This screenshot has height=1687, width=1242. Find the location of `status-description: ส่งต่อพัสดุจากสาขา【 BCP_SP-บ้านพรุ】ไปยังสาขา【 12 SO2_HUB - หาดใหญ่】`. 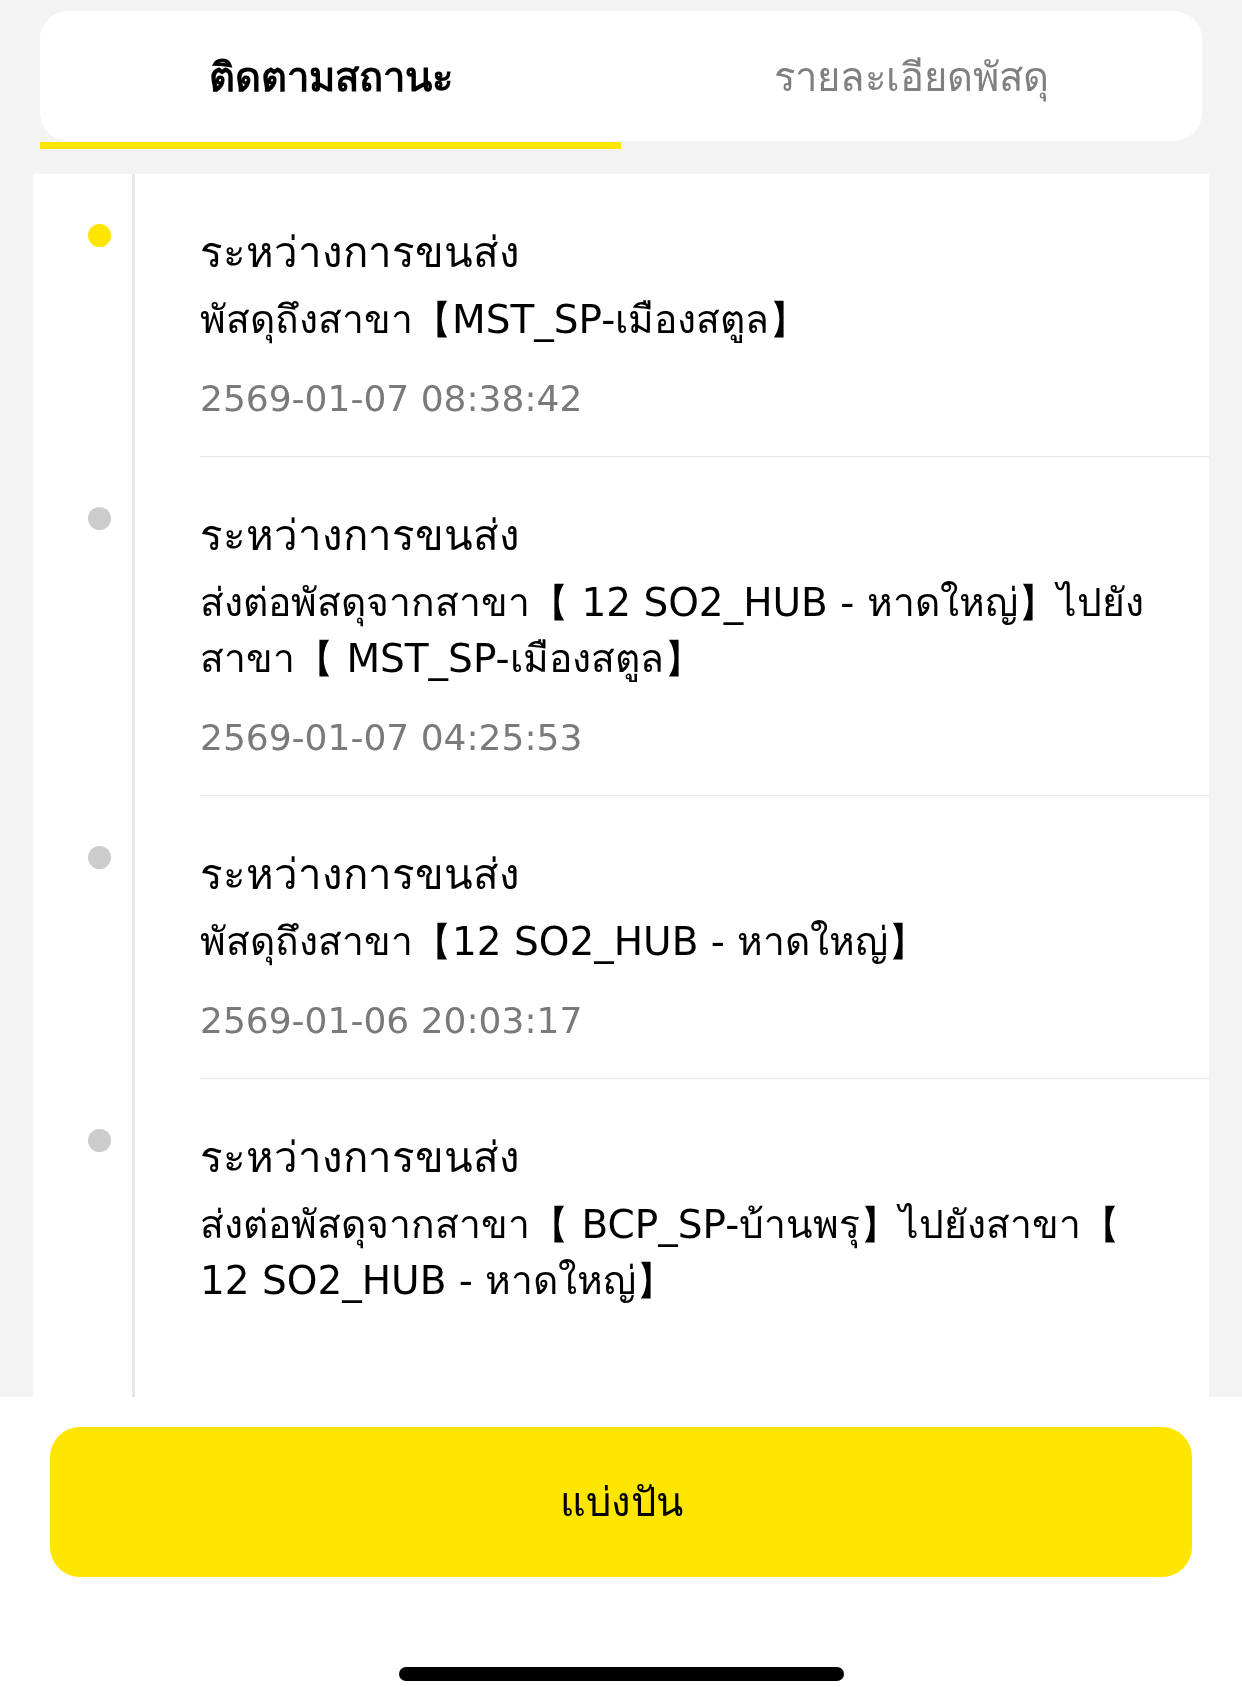

status-description: ส่งต่อพัสดุจากสาขา【 BCP_SP-บ้านพรุ】ไปยังสาขา【 12 SO2_HUB - หาดใหญ่】 is located at coordinates (661, 1253).